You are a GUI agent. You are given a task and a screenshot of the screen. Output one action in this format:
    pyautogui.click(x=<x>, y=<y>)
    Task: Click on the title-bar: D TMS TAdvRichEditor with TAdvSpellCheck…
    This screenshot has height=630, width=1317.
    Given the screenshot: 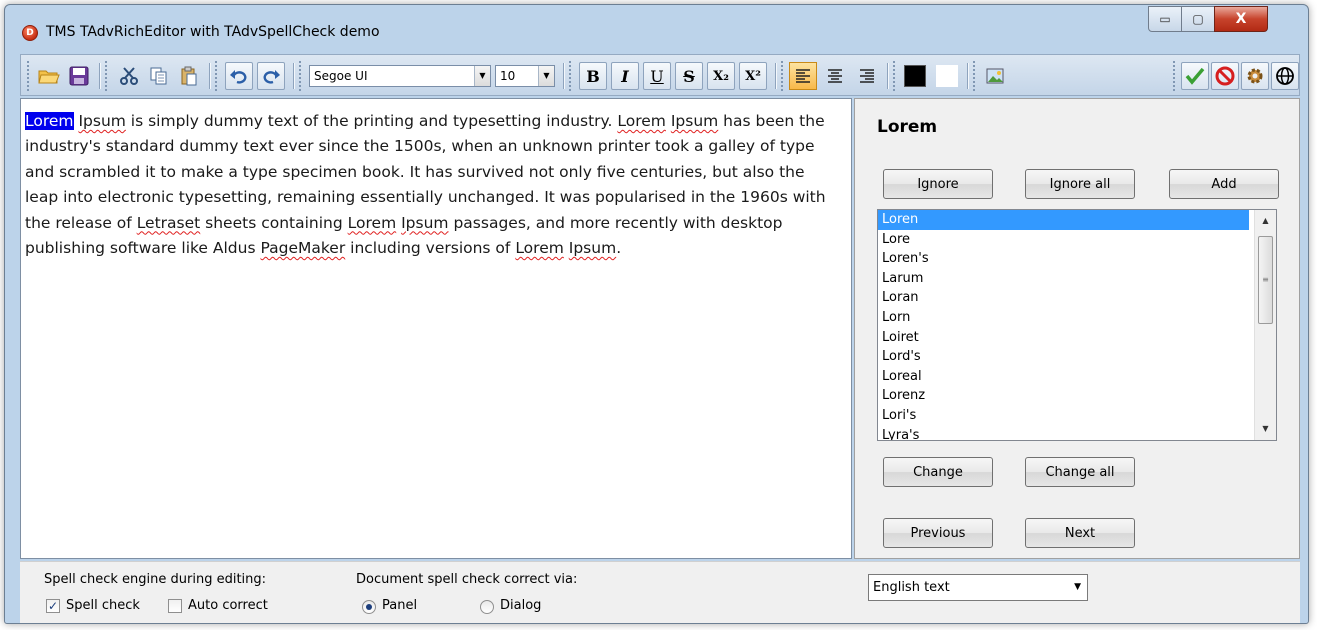 What is the action you would take?
    pyautogui.click(x=656, y=29)
    